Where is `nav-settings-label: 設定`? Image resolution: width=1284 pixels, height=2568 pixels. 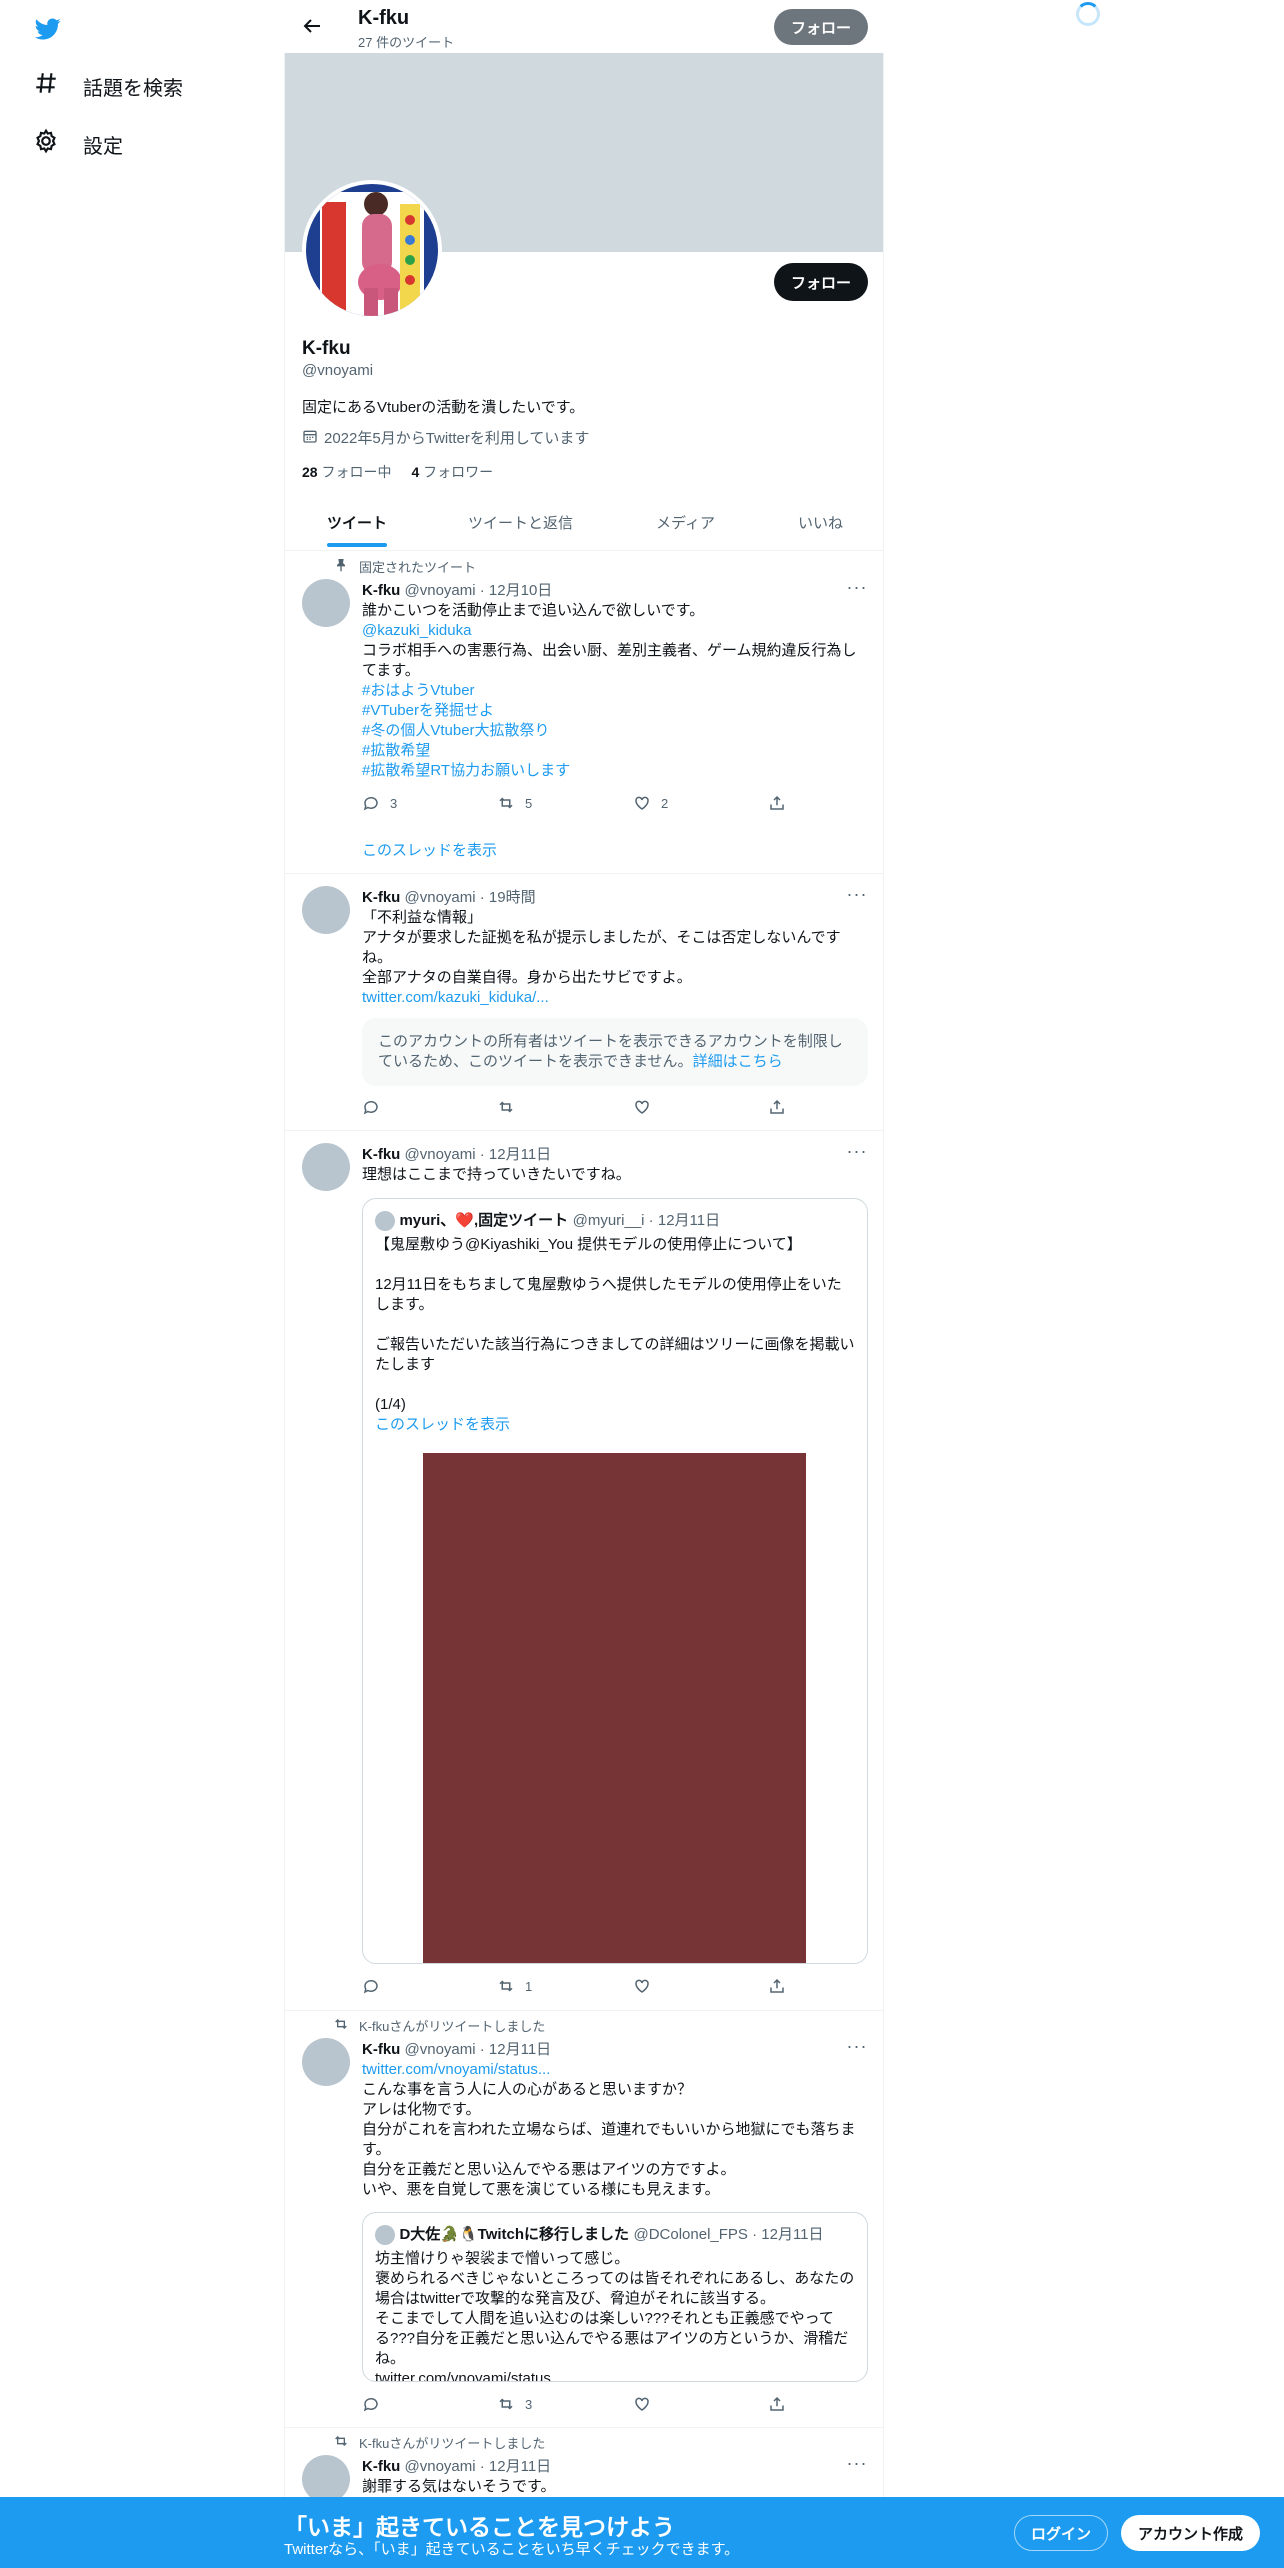 nav-settings-label: 設定 is located at coordinates (103, 146).